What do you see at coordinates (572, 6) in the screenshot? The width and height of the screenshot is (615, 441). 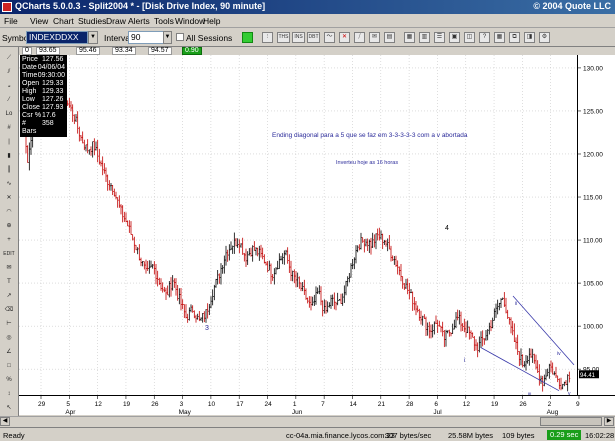 I see `copyright-text: © 2004 Quote LLC` at bounding box center [572, 6].